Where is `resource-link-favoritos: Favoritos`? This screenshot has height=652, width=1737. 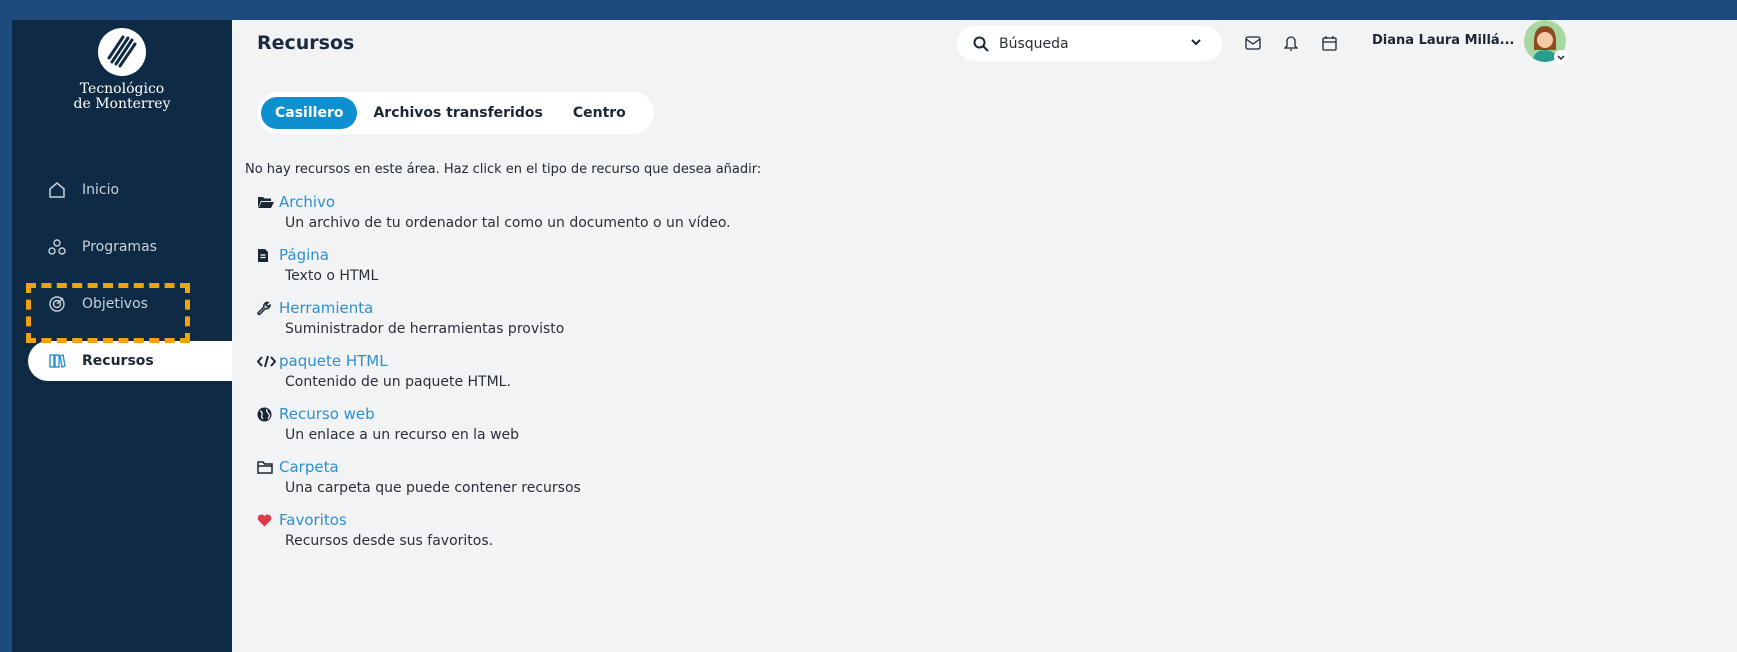 resource-link-favoritos: Favoritos is located at coordinates (494, 520).